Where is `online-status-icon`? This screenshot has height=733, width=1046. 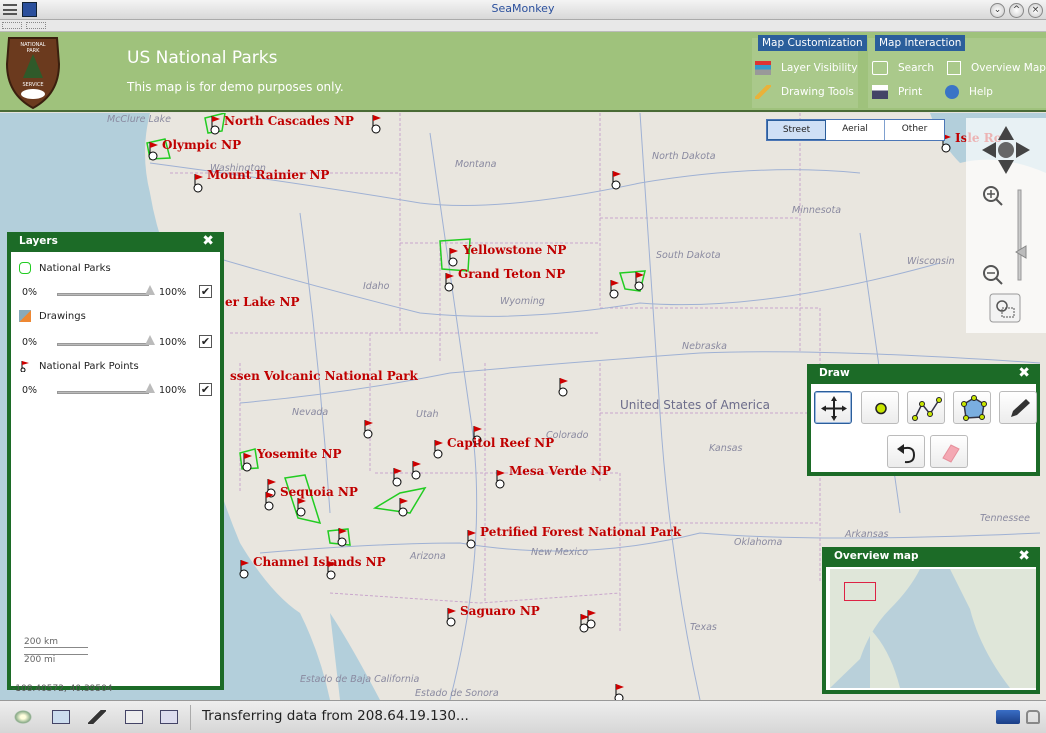 online-status-icon is located at coordinates (1008, 717).